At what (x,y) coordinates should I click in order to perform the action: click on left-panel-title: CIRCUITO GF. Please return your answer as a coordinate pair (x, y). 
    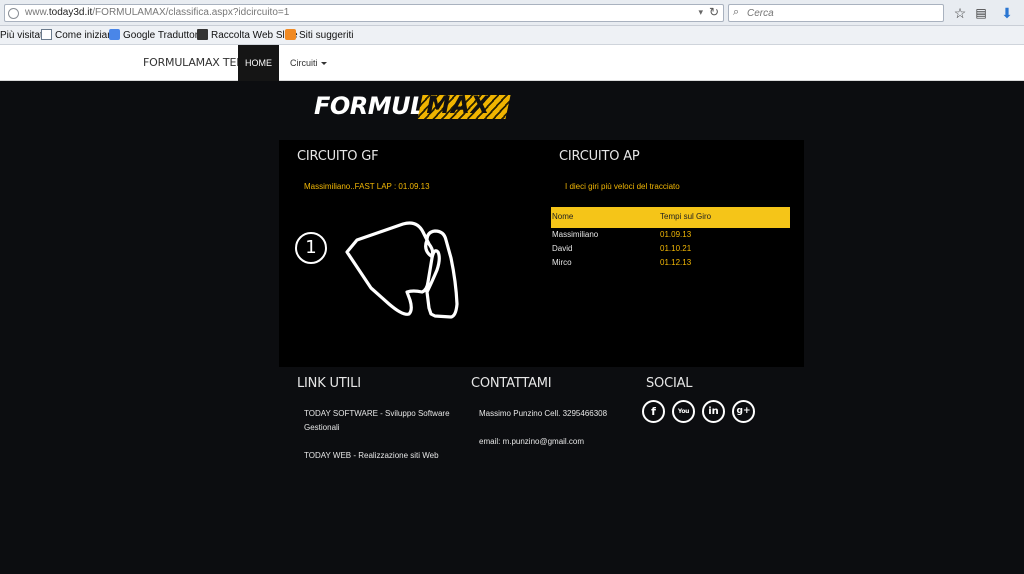
    Looking at the image, I should click on (338, 156).